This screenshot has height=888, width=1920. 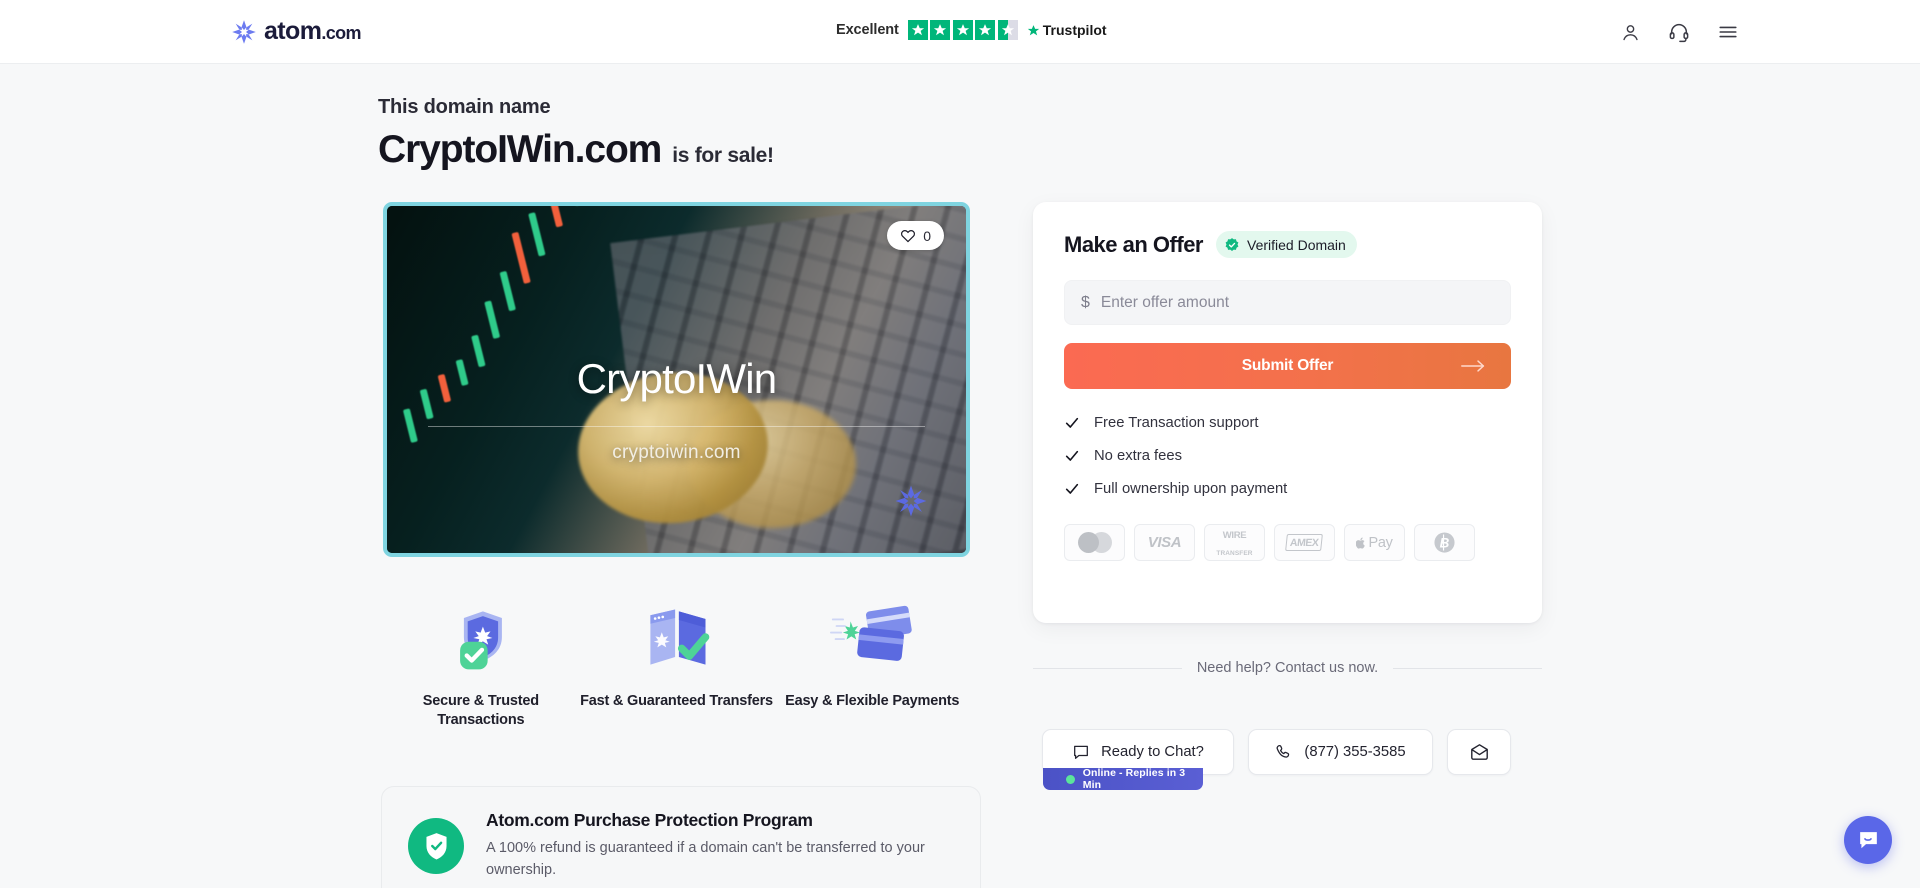 I want to click on trustpilot-widget: Excellent Trustpilot, so click(x=971, y=30).